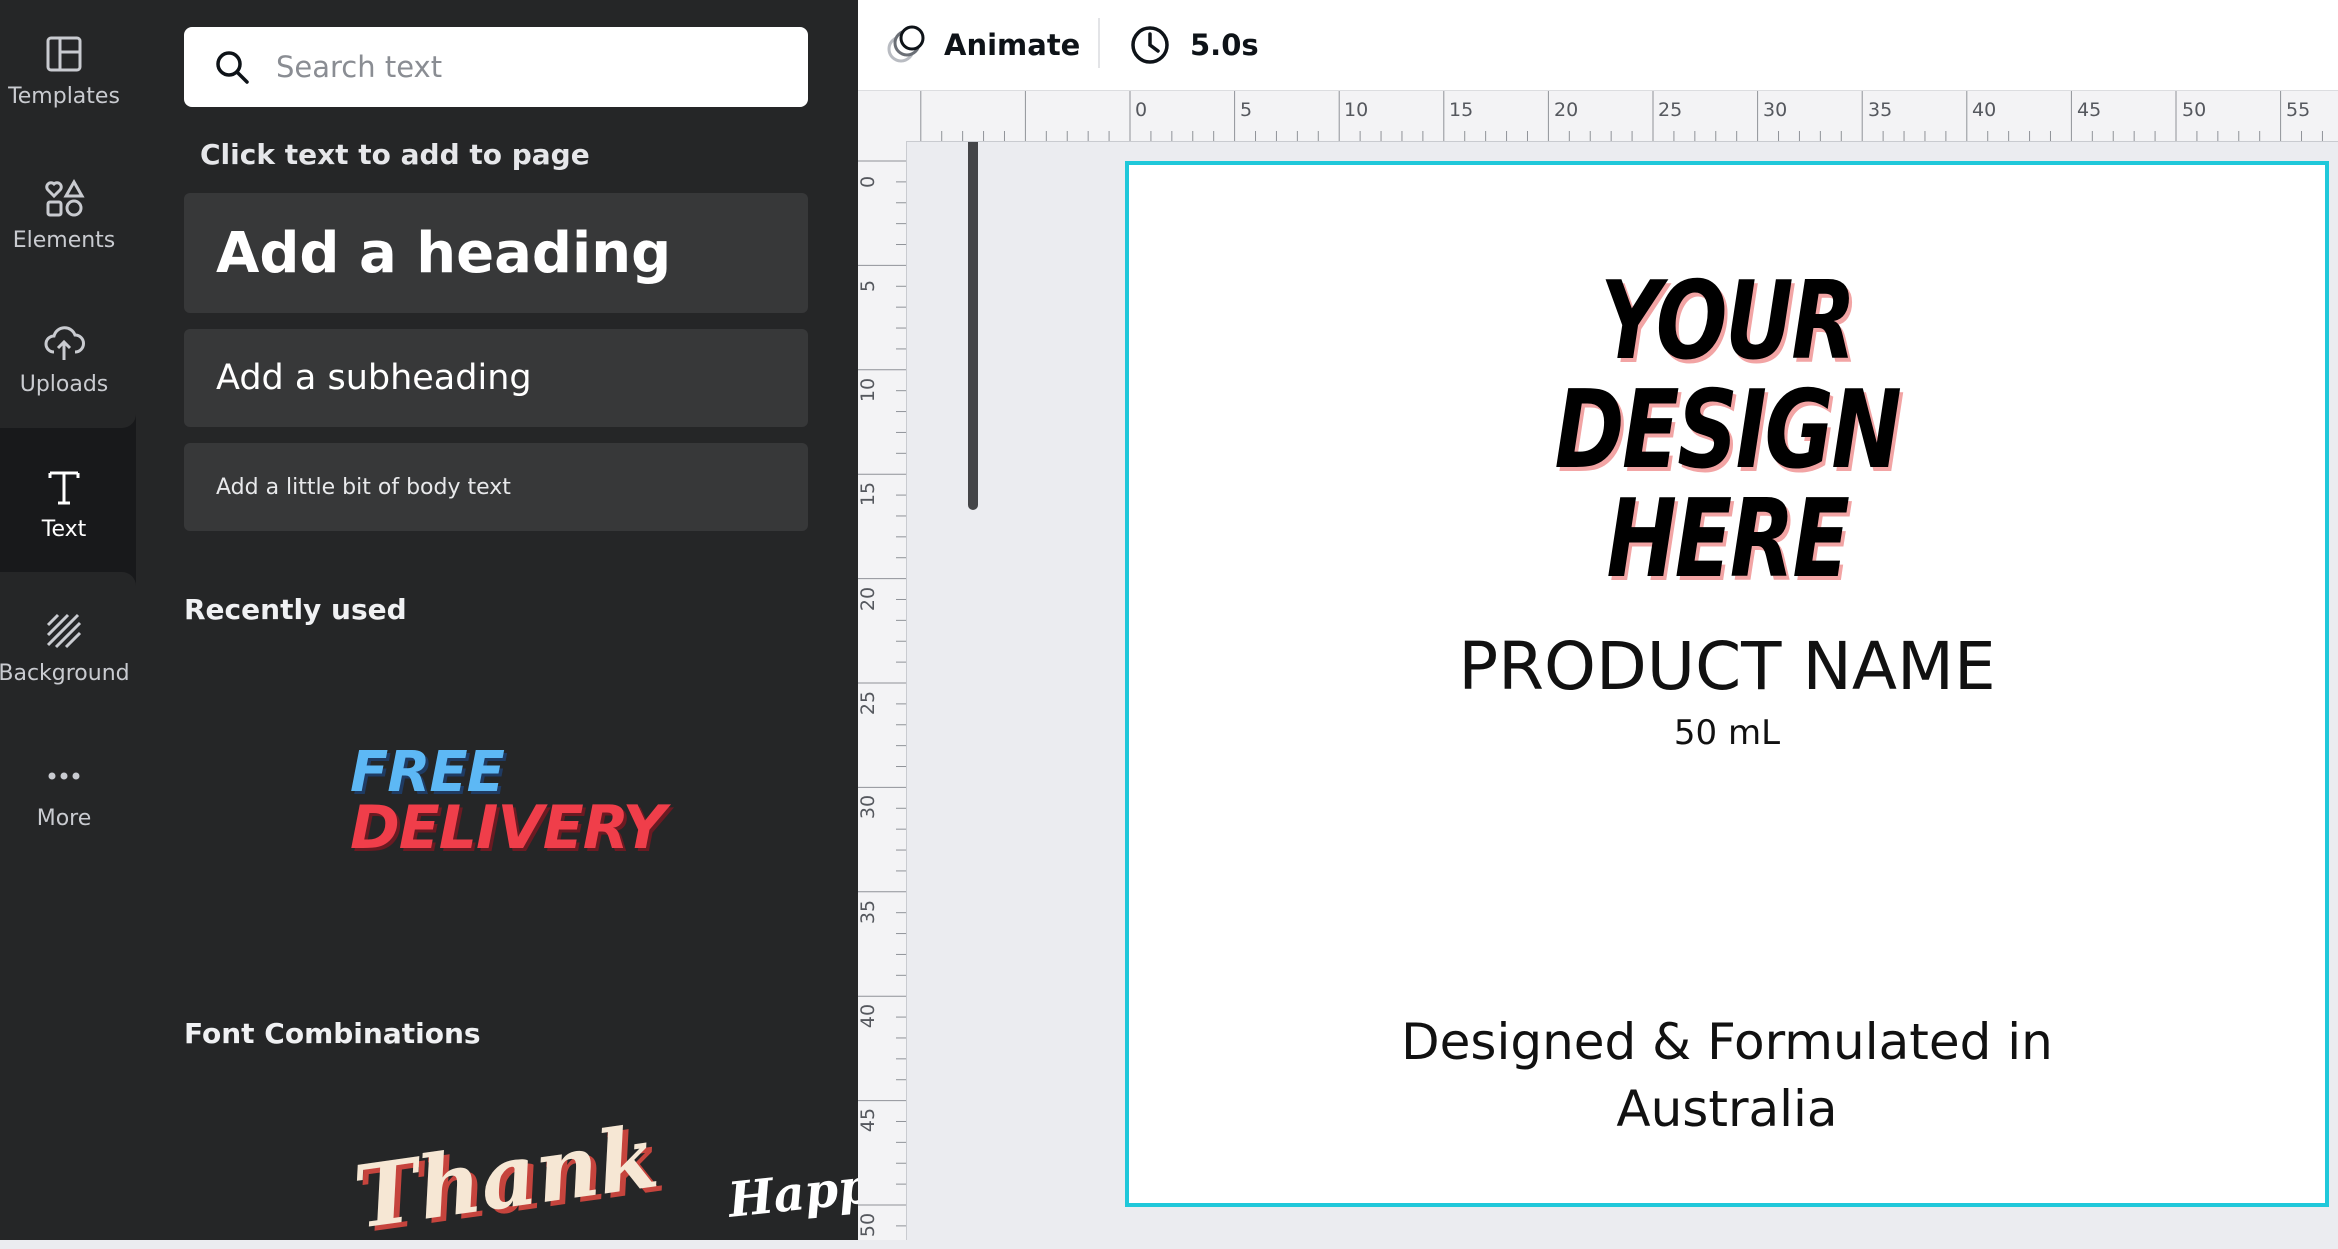 Image resolution: width=2338 pixels, height=1249 pixels. I want to click on text-icon, so click(64, 487).